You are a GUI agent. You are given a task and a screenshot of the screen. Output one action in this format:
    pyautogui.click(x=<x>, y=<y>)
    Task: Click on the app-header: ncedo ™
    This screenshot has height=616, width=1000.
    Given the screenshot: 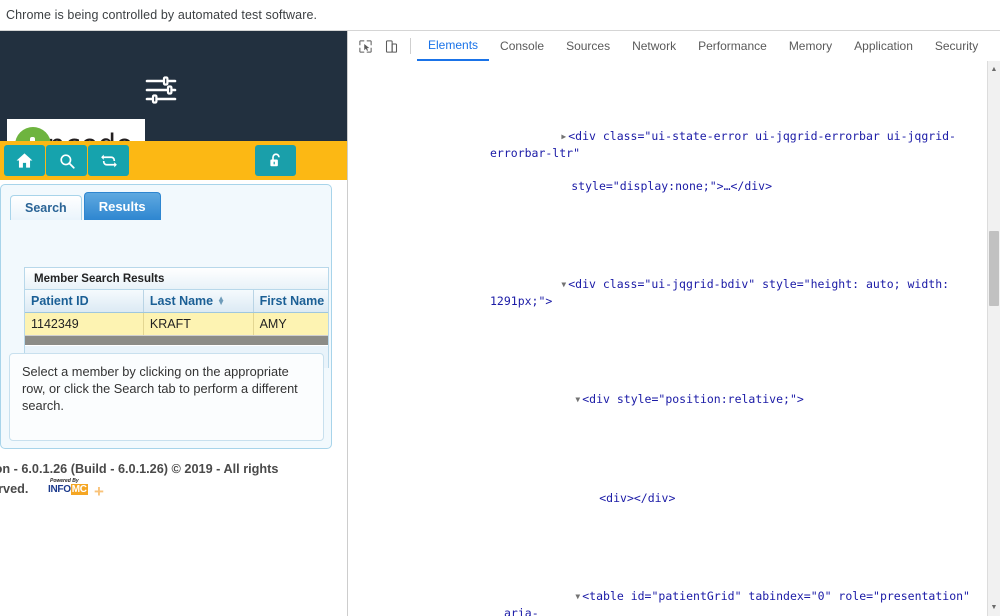 What is the action you would take?
    pyautogui.click(x=173, y=101)
    